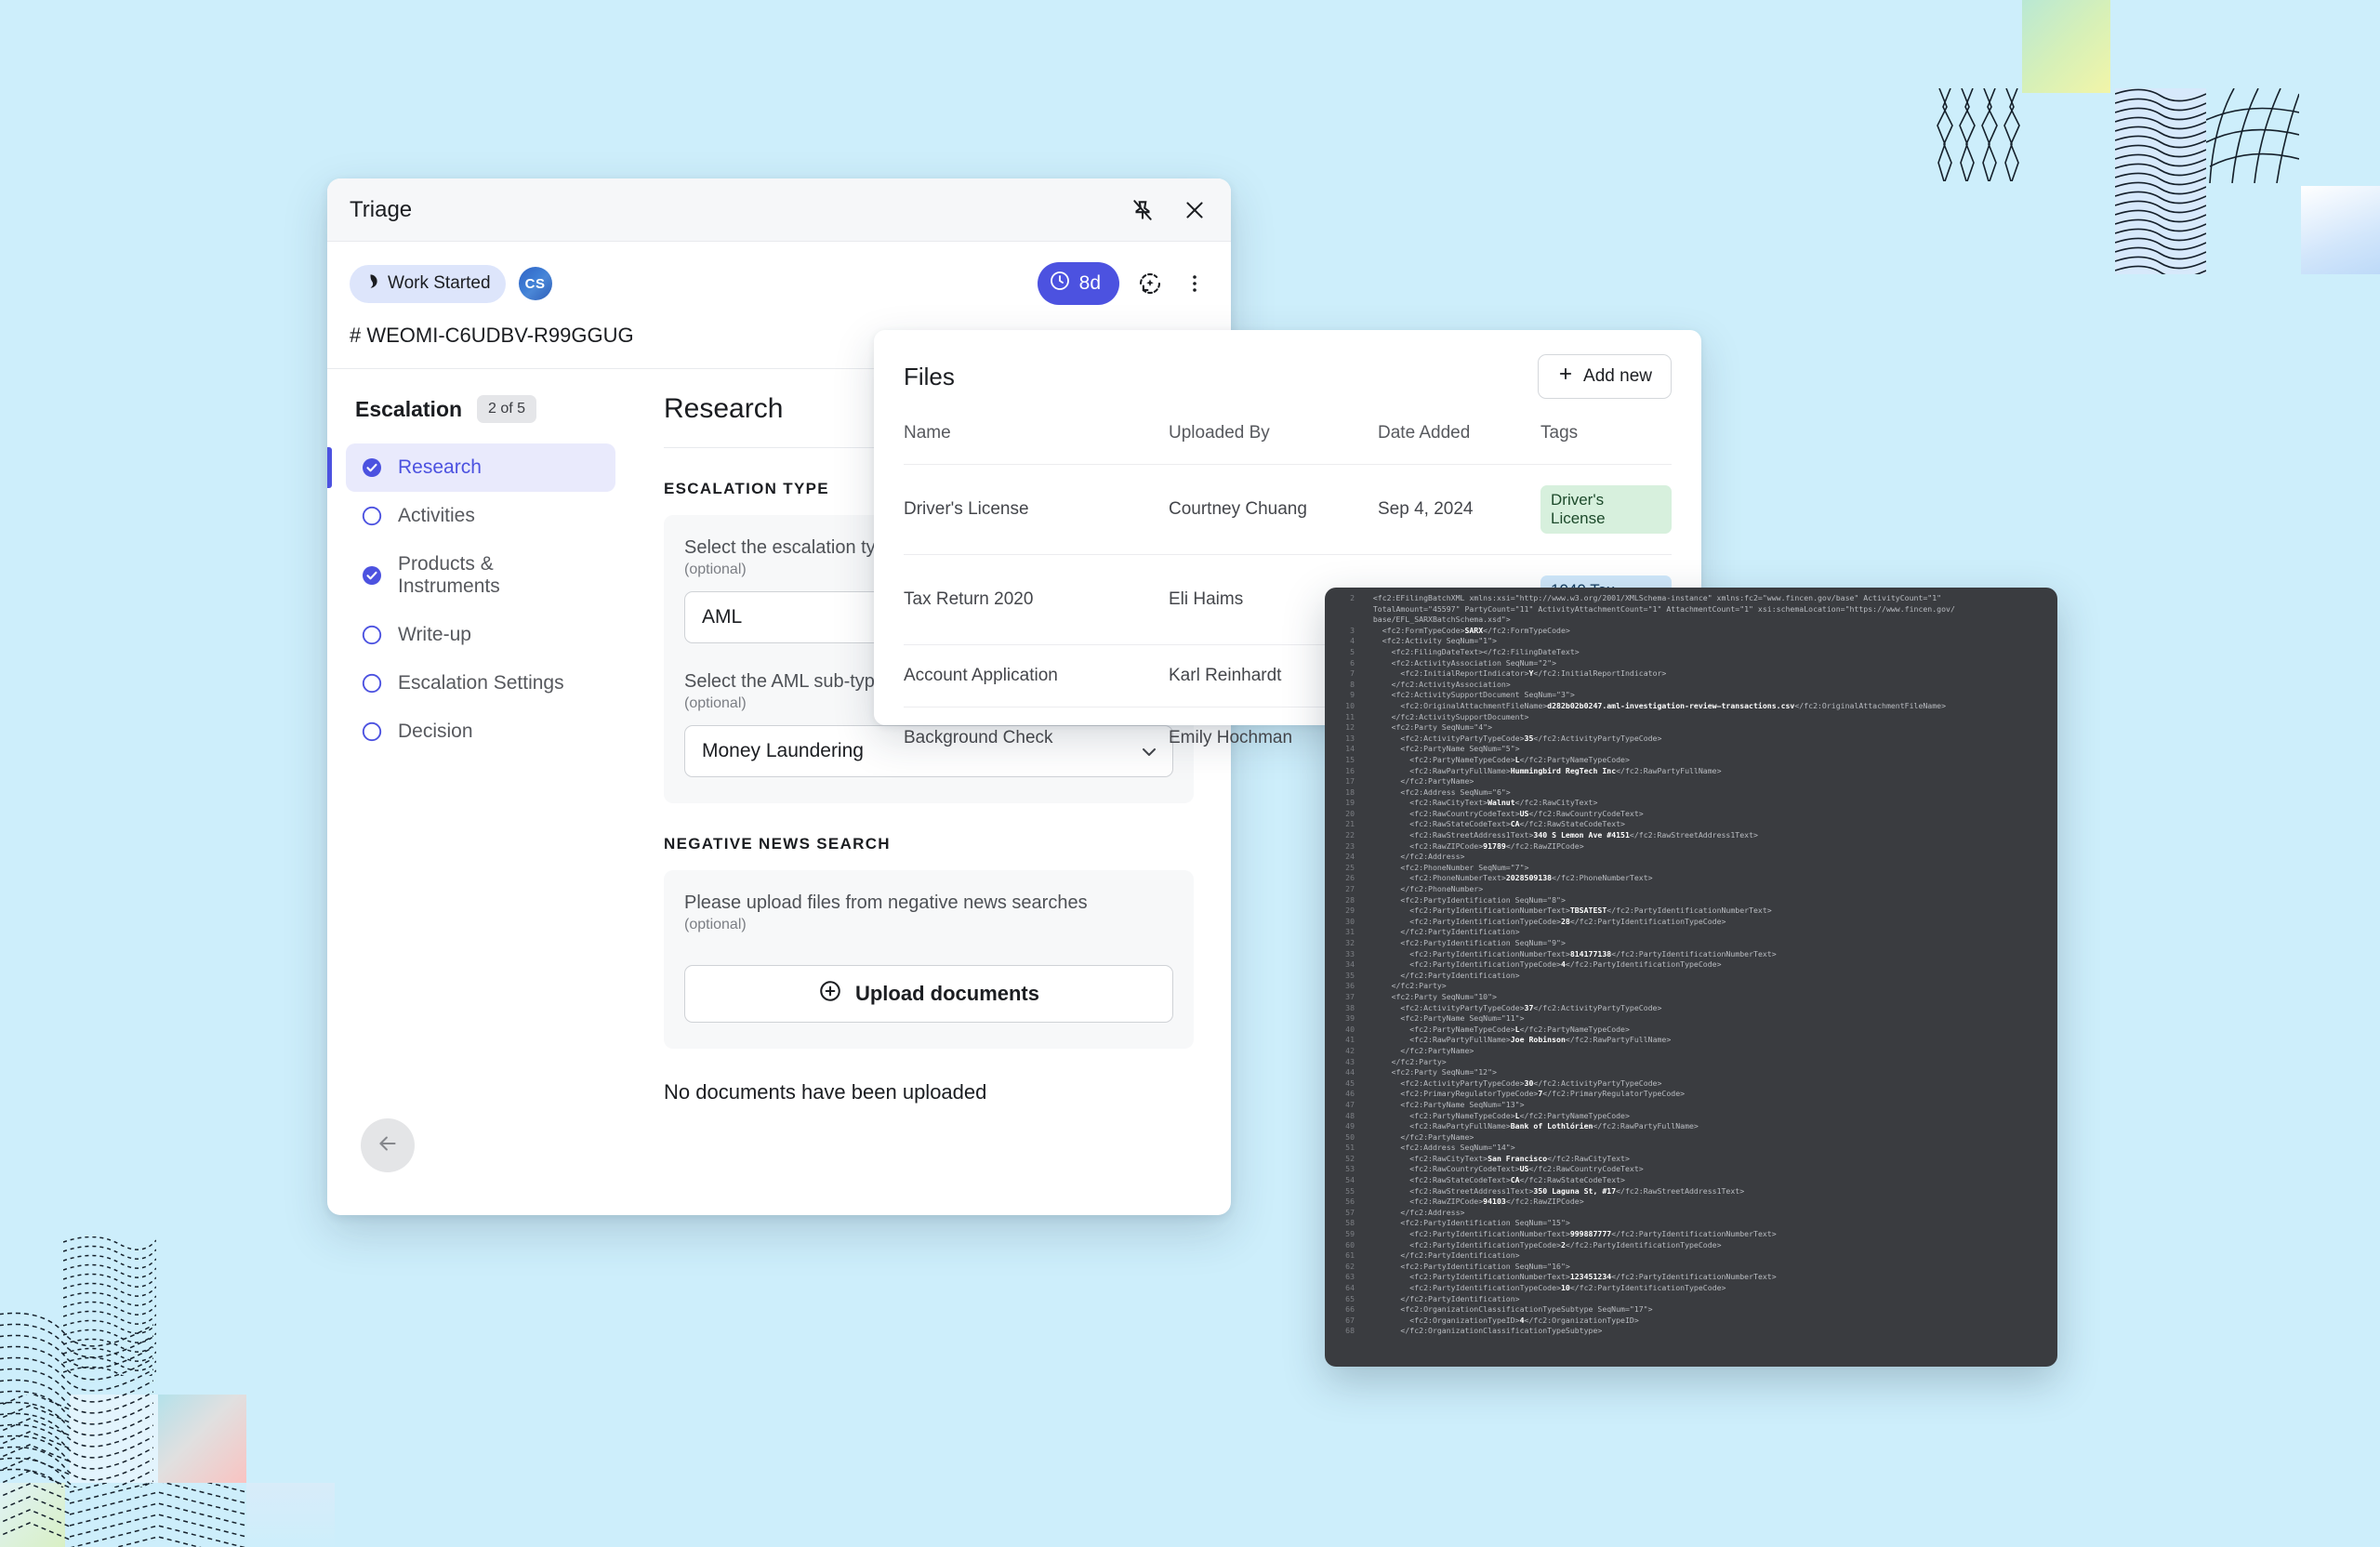 The image size is (2380, 1547). What do you see at coordinates (1419, 1136) in the screenshot?
I see `code-line-text: </fc2:PartyName>` at bounding box center [1419, 1136].